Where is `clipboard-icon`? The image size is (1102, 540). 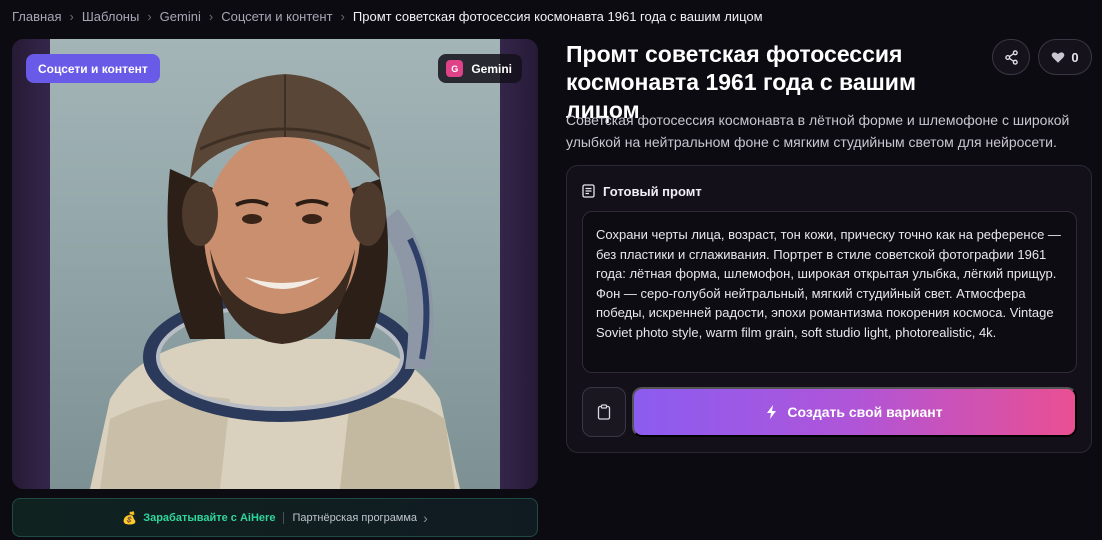 clipboard-icon is located at coordinates (604, 412).